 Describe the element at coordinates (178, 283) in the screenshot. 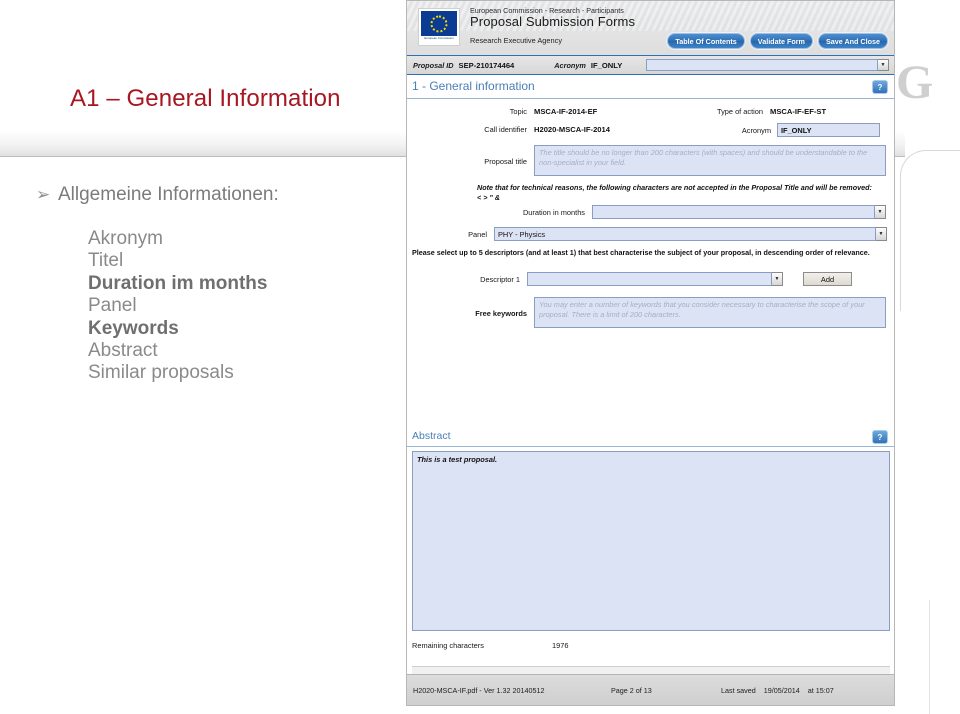

I see `list-item: Duration im months` at that location.